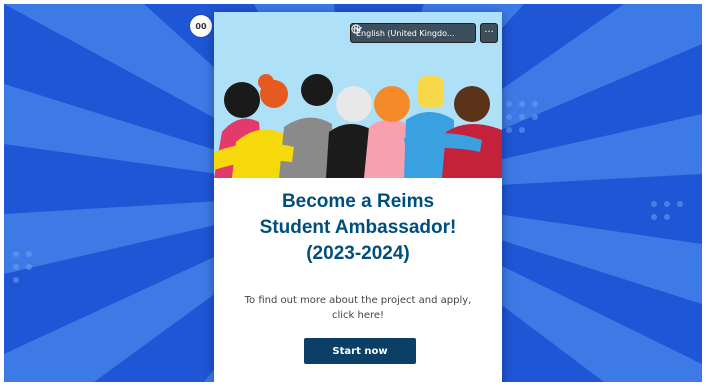  Describe the element at coordinates (358, 315) in the screenshot. I see `subtitle-line-2: click here!` at that location.